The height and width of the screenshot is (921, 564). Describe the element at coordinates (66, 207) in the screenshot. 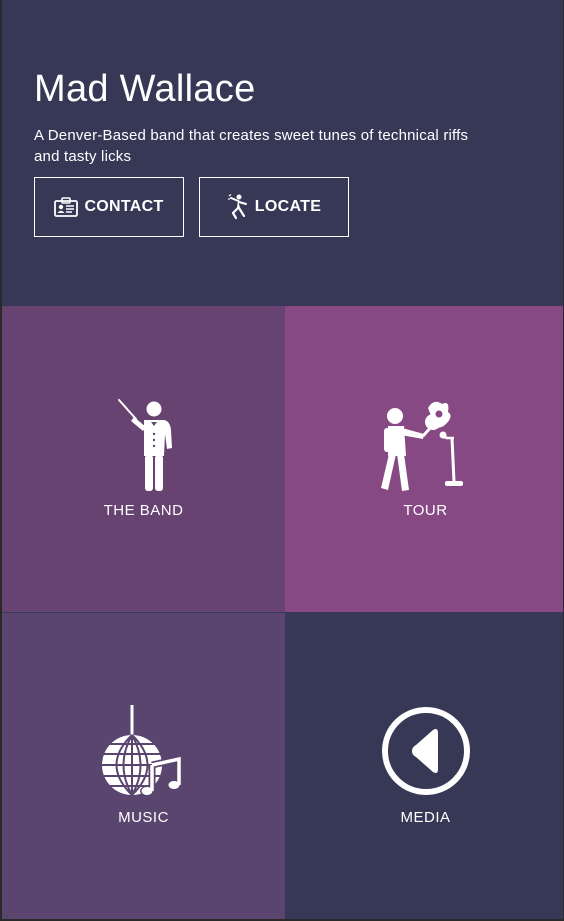

I see `id-card-icon` at that location.